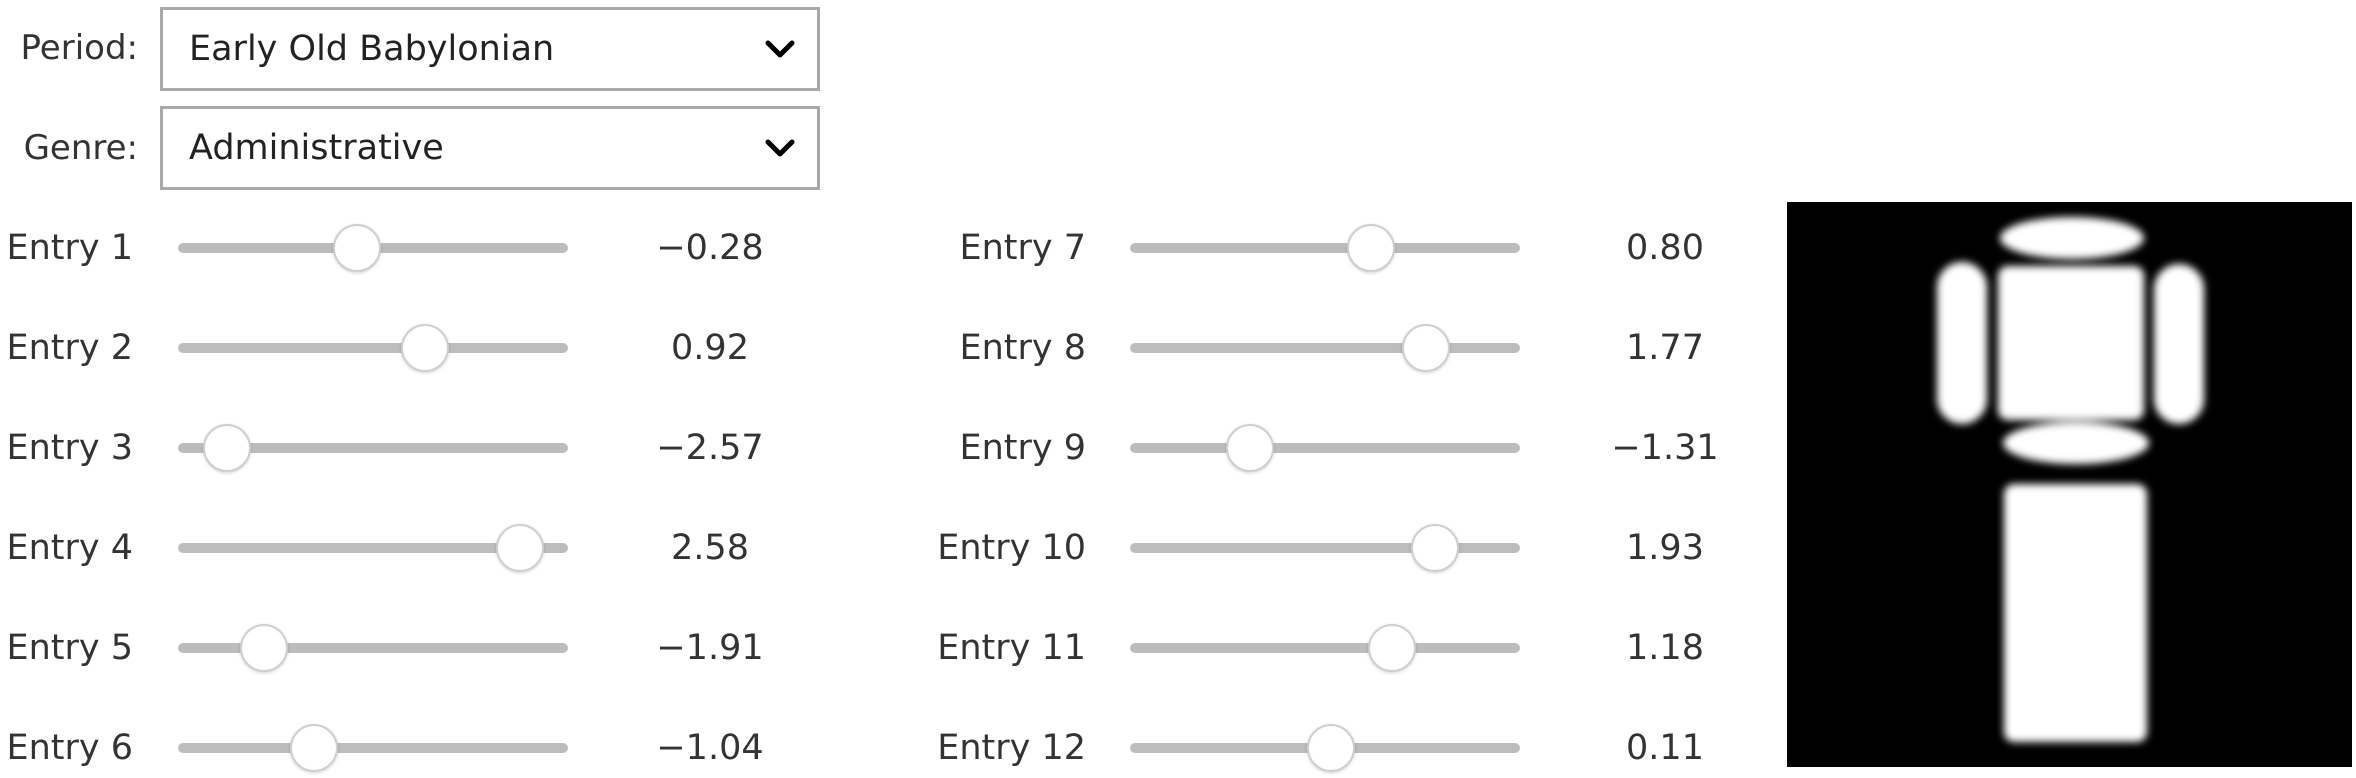 The image size is (2356, 778). Describe the element at coordinates (79, 48) in the screenshot. I see `period-label: Period:` at that location.